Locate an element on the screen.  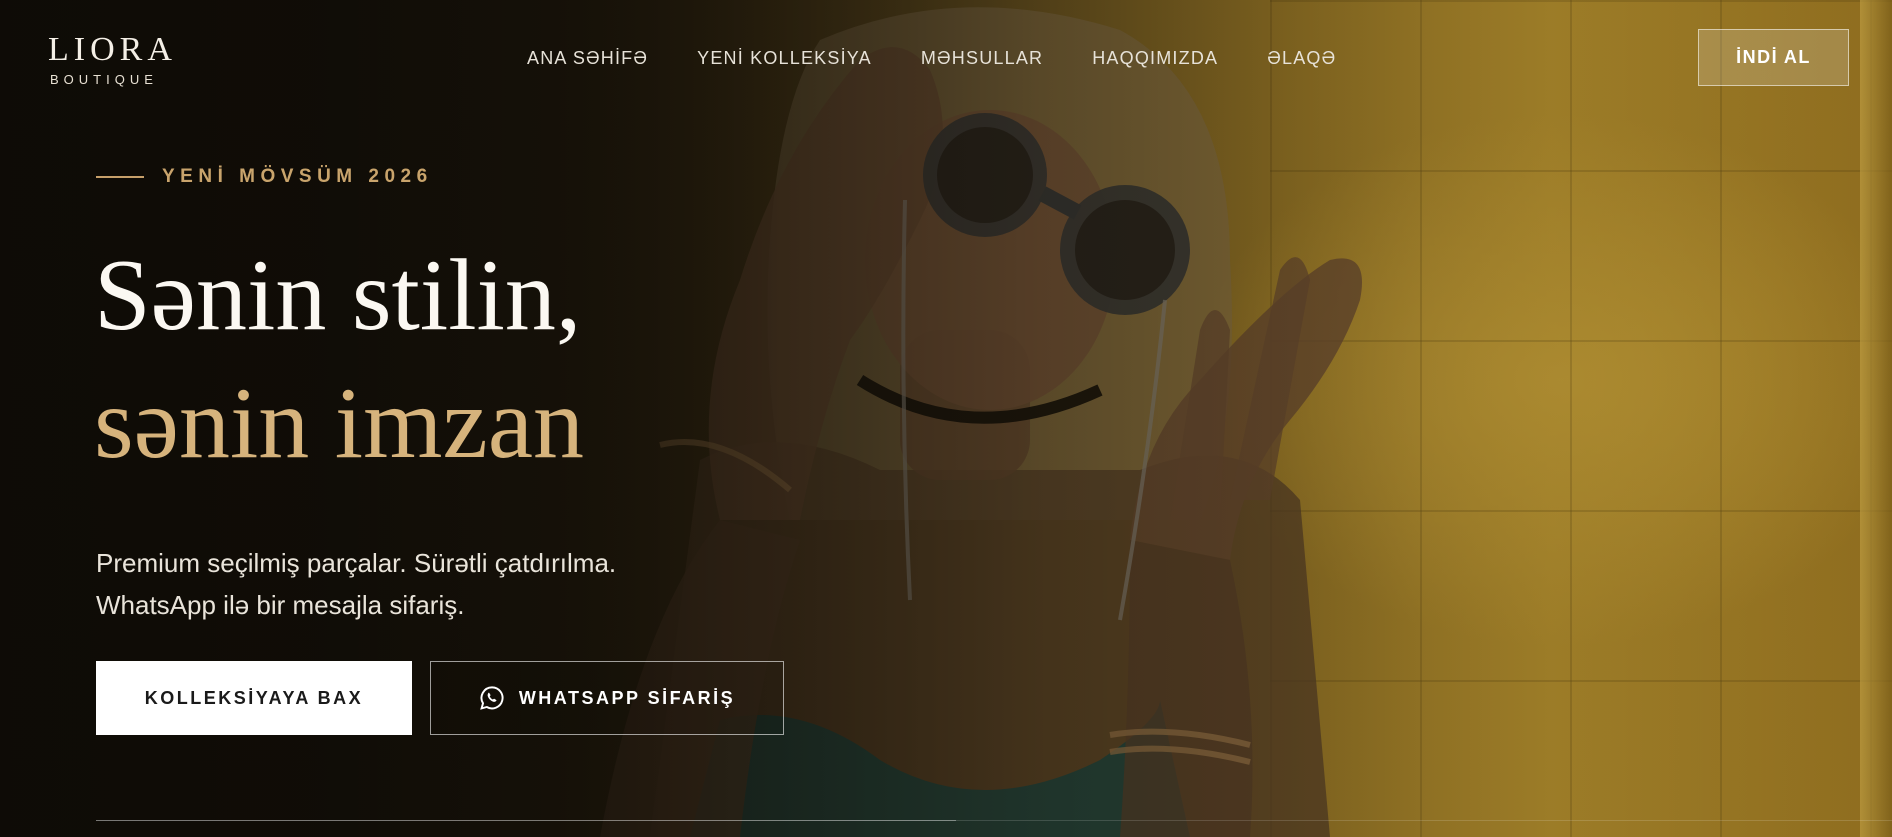
buy-now-button: İNDİ AL is located at coordinates (1773, 57).